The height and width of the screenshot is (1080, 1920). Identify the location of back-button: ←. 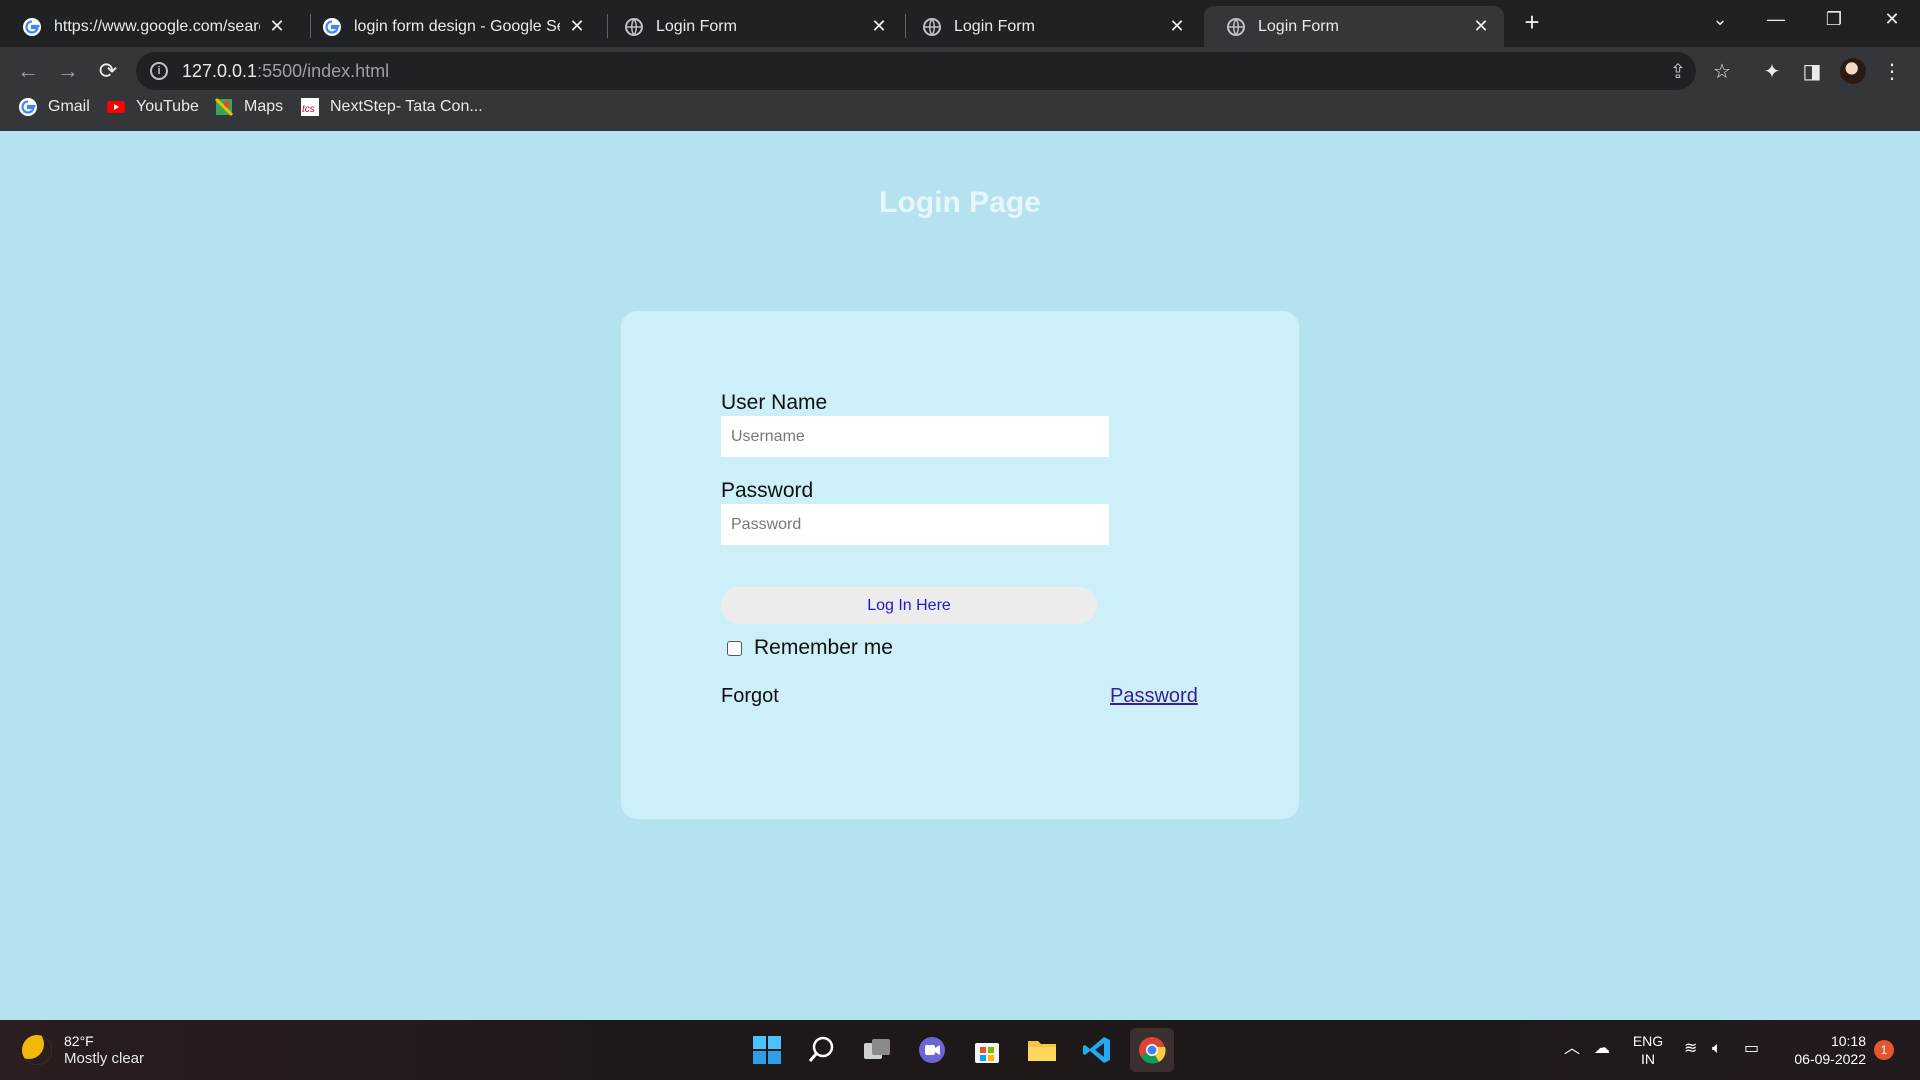
(28, 71).